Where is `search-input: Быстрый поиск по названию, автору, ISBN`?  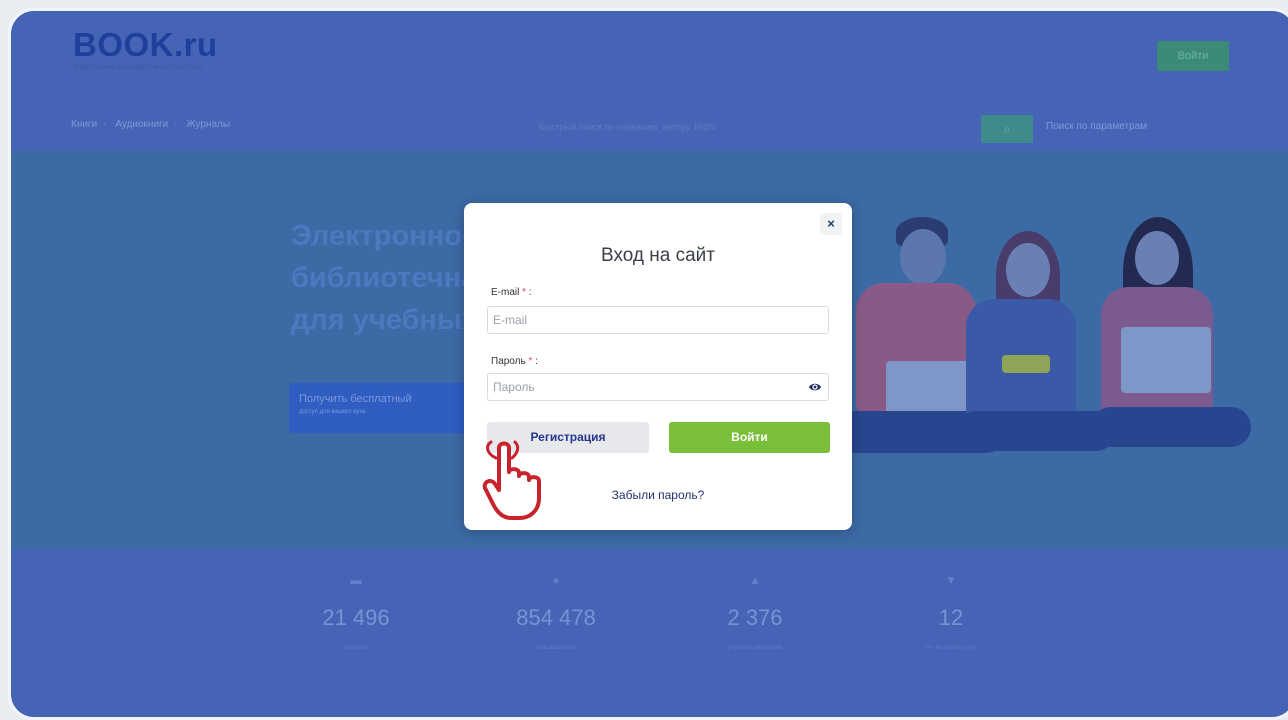
search-input: Быстрый поиск по названию, автору, ISBN is located at coordinates (627, 127).